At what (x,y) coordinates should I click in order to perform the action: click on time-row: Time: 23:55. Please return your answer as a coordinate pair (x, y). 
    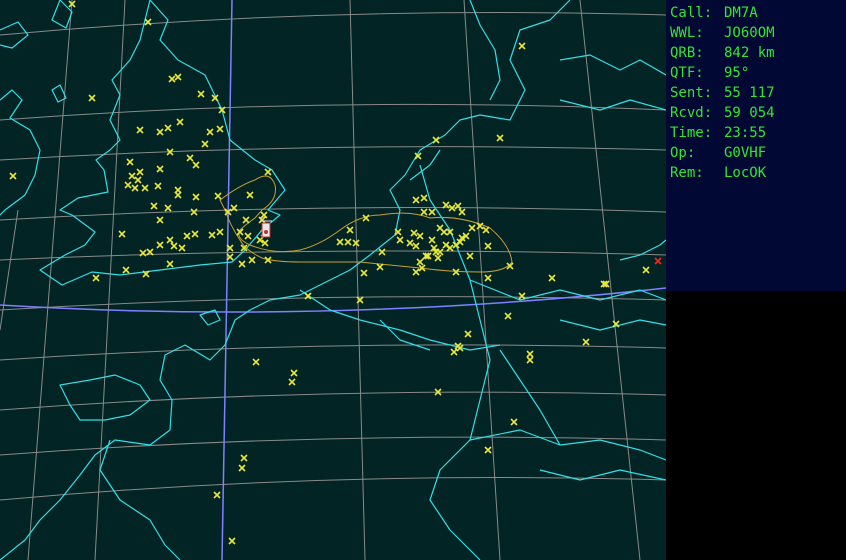
    Looking at the image, I should click on (718, 133).